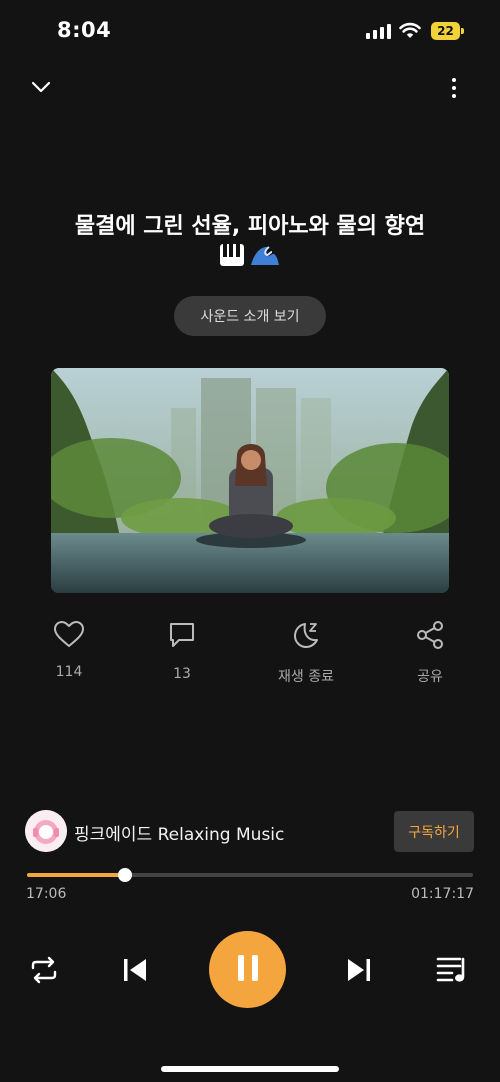  I want to click on battery-cap, so click(462, 31).